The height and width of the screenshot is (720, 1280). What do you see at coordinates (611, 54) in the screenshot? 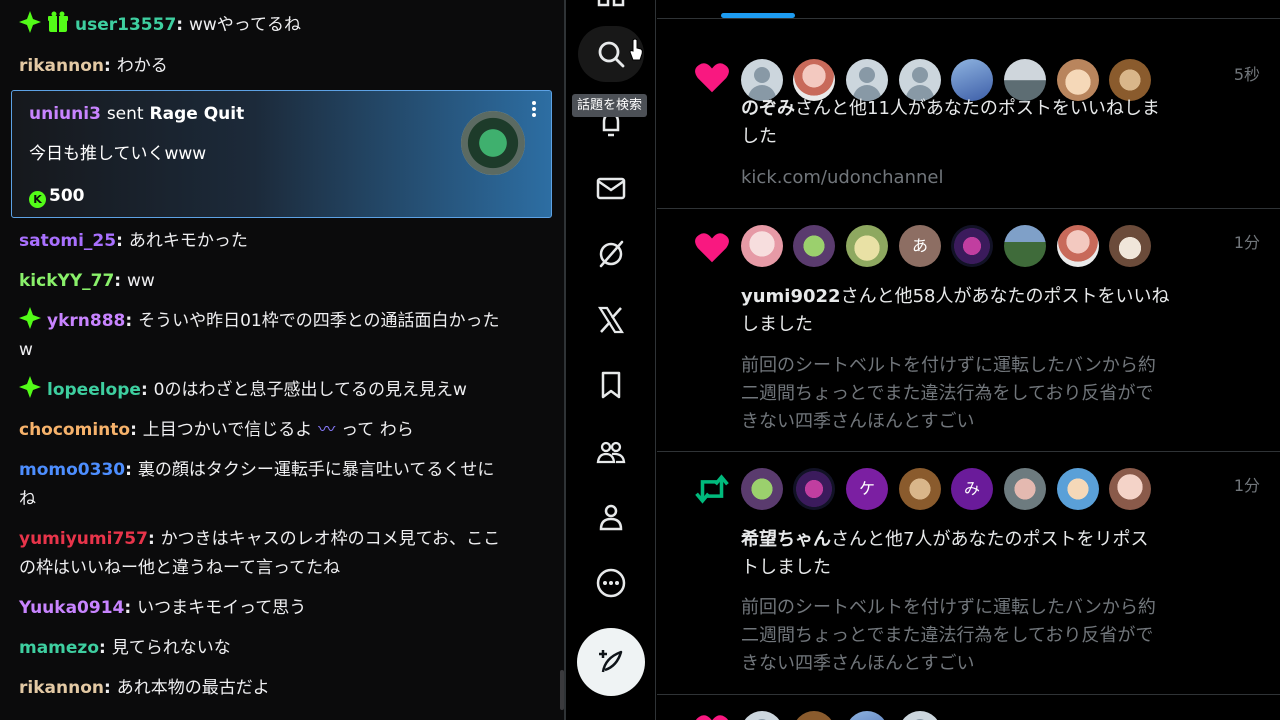
I see `search-icon` at bounding box center [611, 54].